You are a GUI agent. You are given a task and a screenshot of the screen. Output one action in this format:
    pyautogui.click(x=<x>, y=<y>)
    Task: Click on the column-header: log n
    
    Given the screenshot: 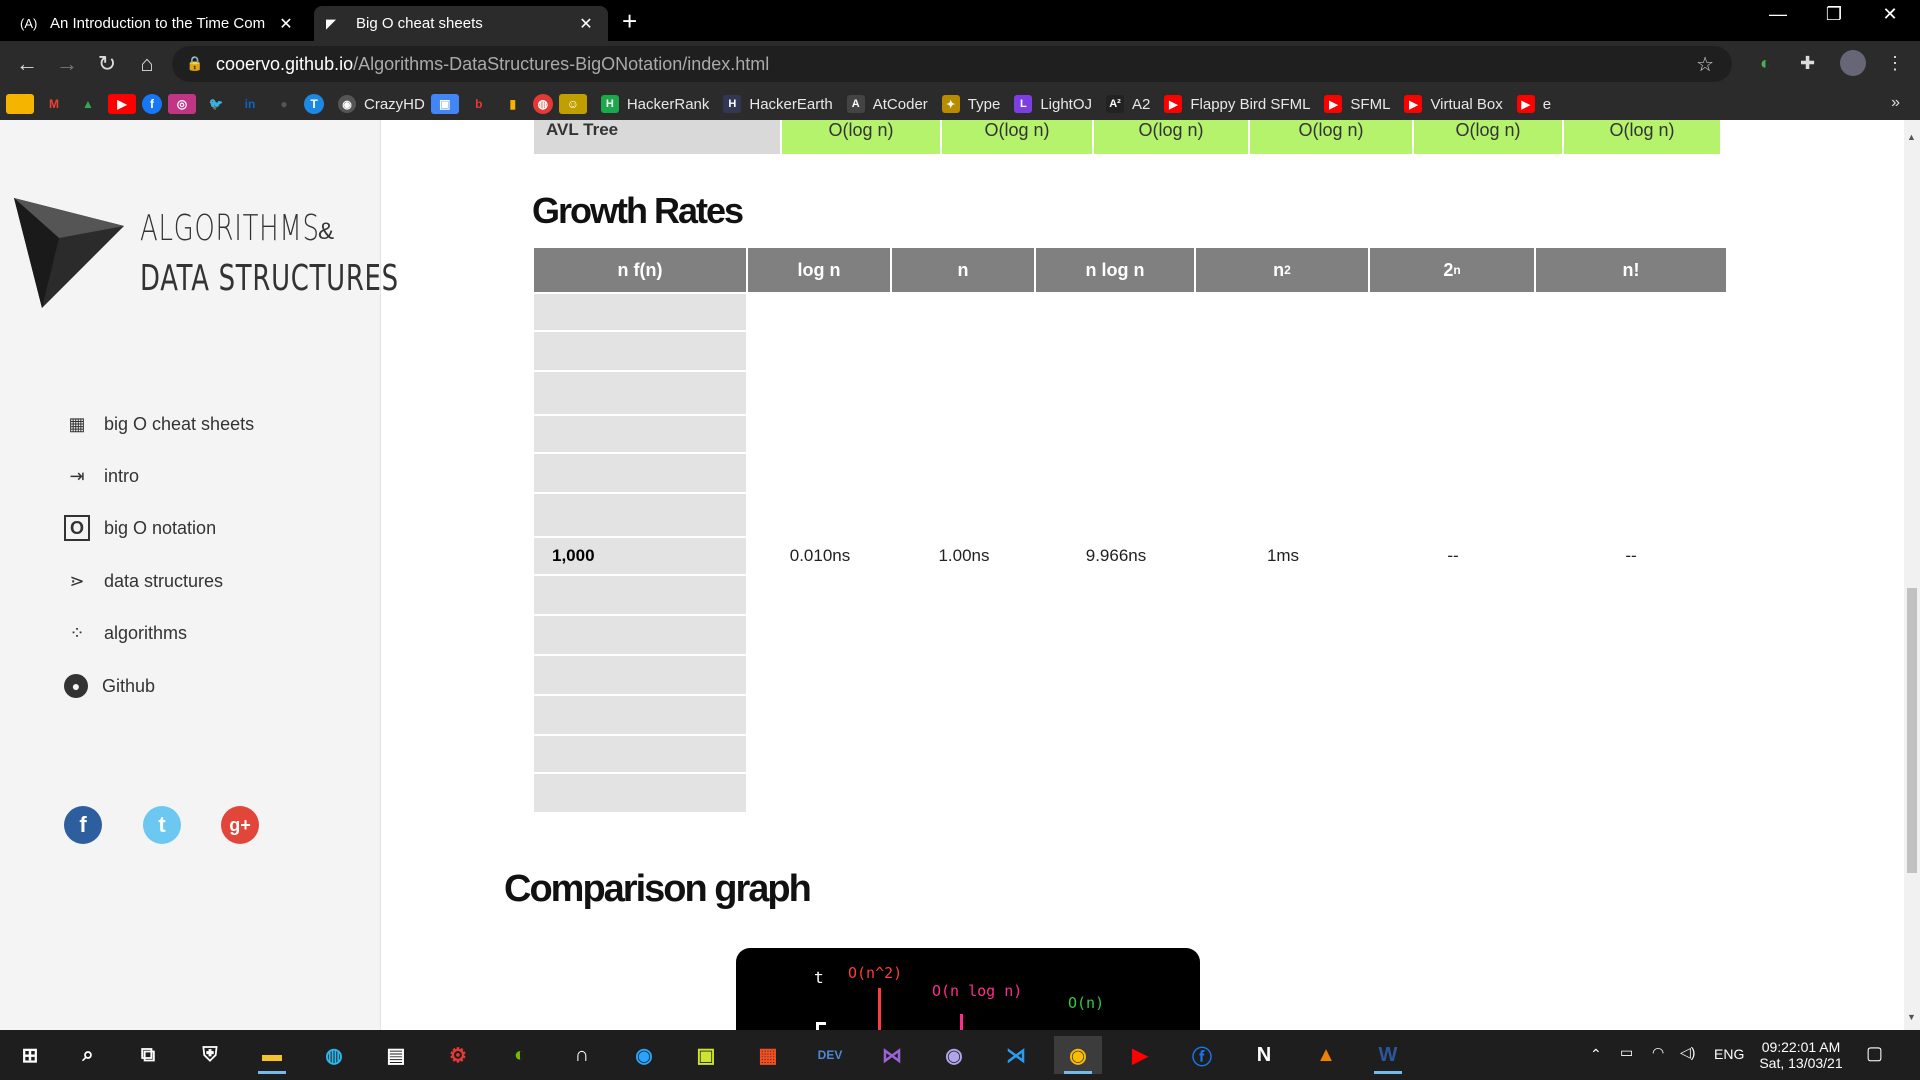 What is the action you would take?
    pyautogui.click(x=820, y=270)
    